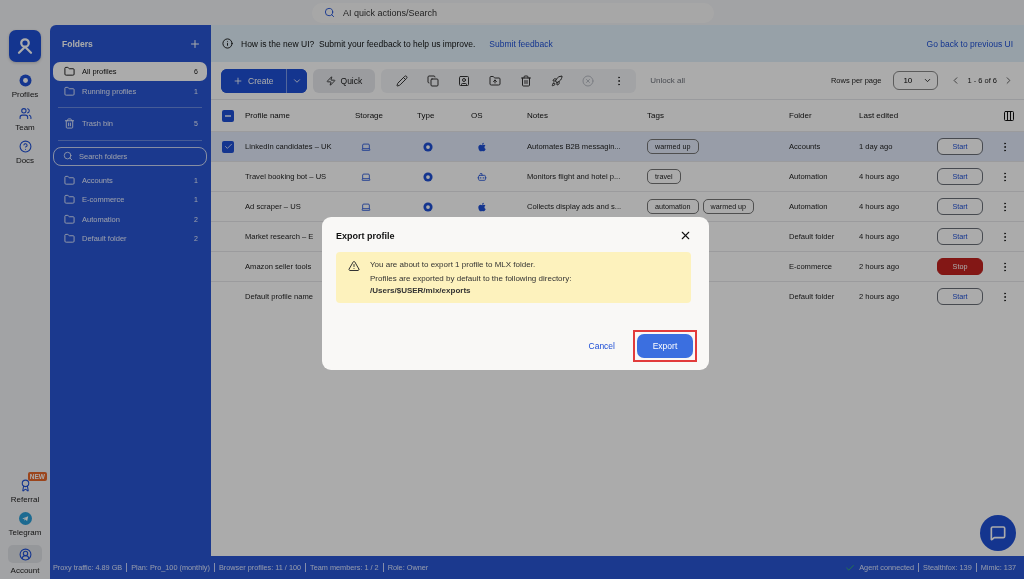 This screenshot has width=1024, height=579. What do you see at coordinates (482, 176) in the screenshot?
I see `robot-icon` at bounding box center [482, 176].